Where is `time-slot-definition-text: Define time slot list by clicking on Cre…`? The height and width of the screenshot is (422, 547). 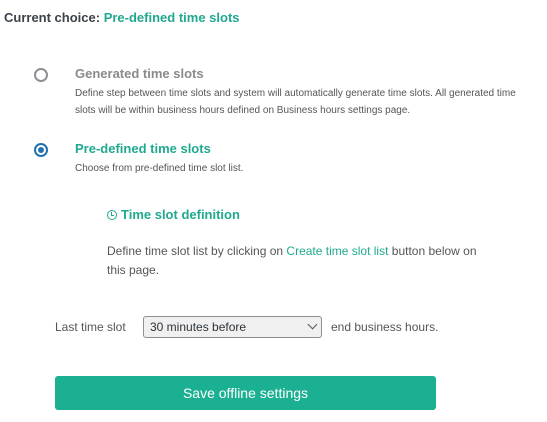 time-slot-definition-text: Define time slot list by clicking on Cre… is located at coordinates (292, 261).